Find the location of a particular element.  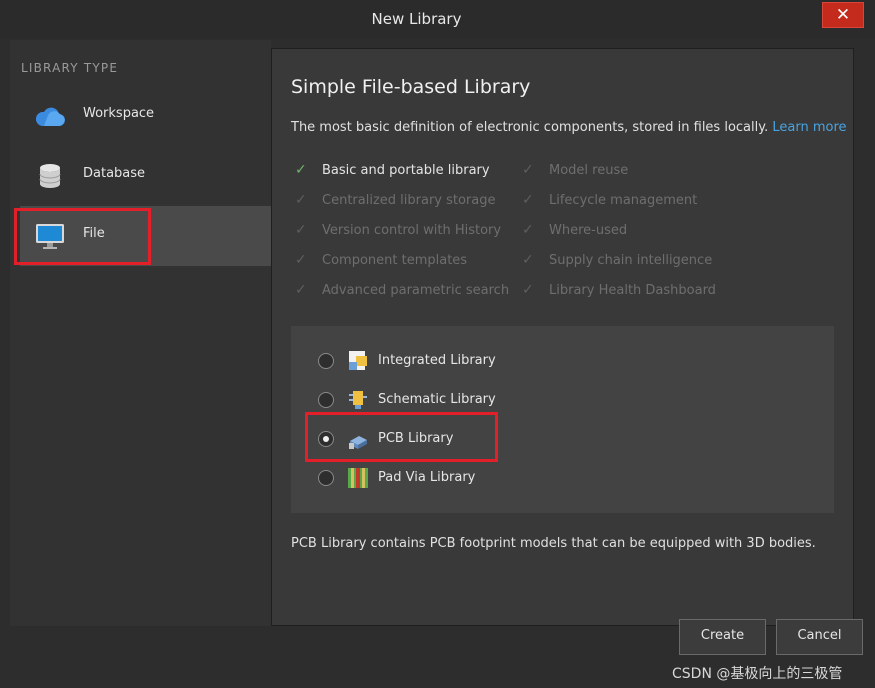

feature-label: Lifecycle management is located at coordinates (623, 200).